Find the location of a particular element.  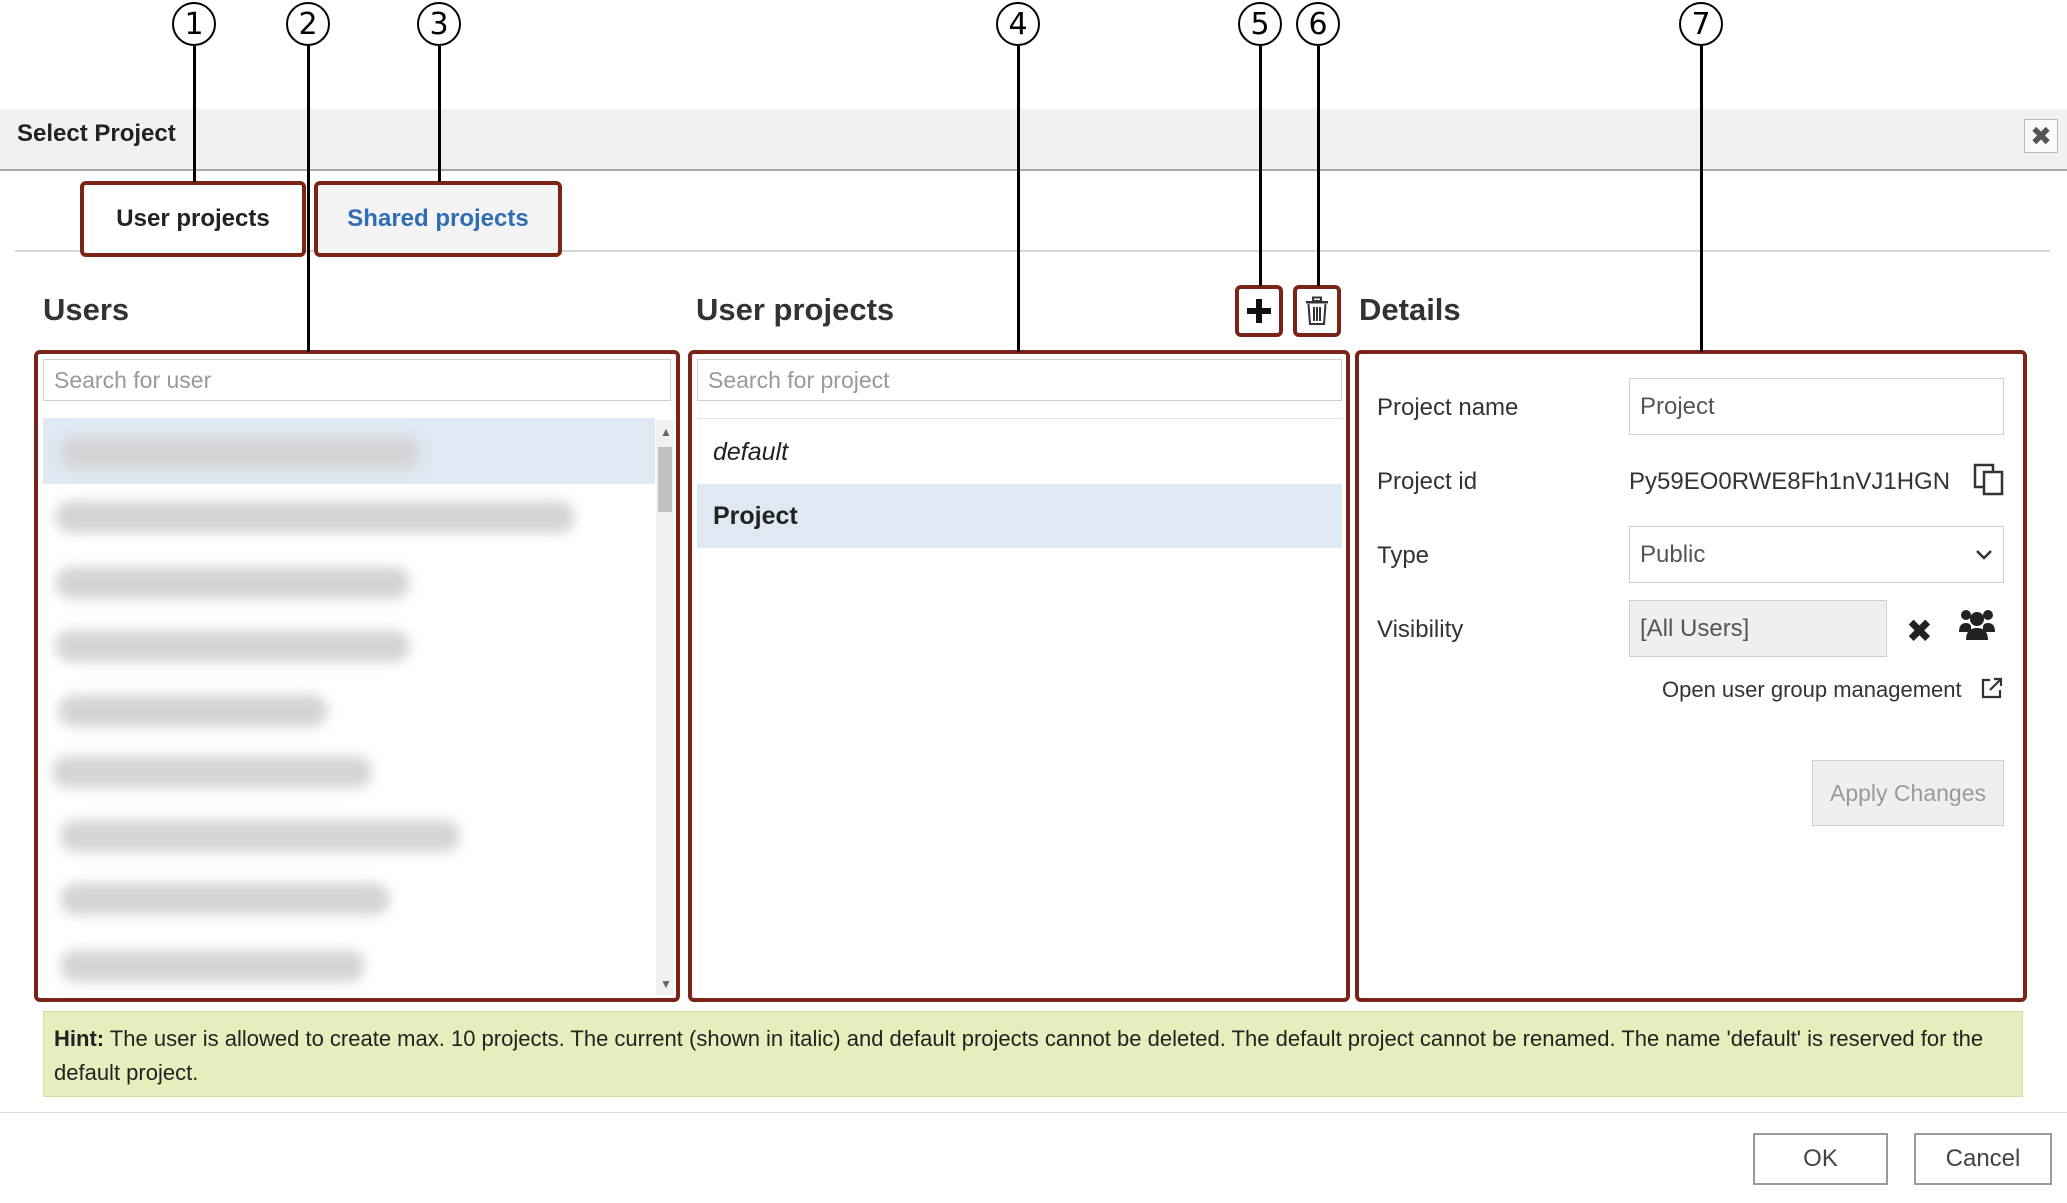

dialog-title: Select Project is located at coordinates (96, 133).